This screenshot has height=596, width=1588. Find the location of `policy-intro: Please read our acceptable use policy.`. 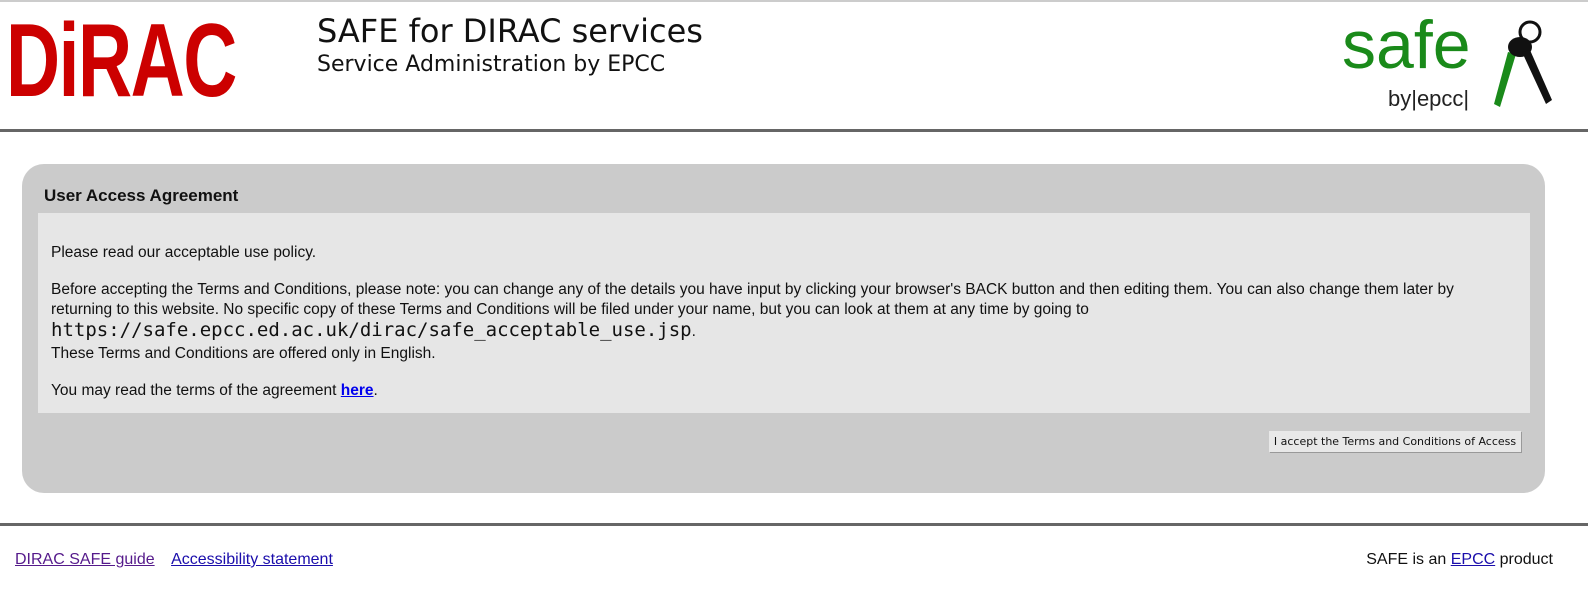

policy-intro: Please read our acceptable use policy. is located at coordinates (184, 252).